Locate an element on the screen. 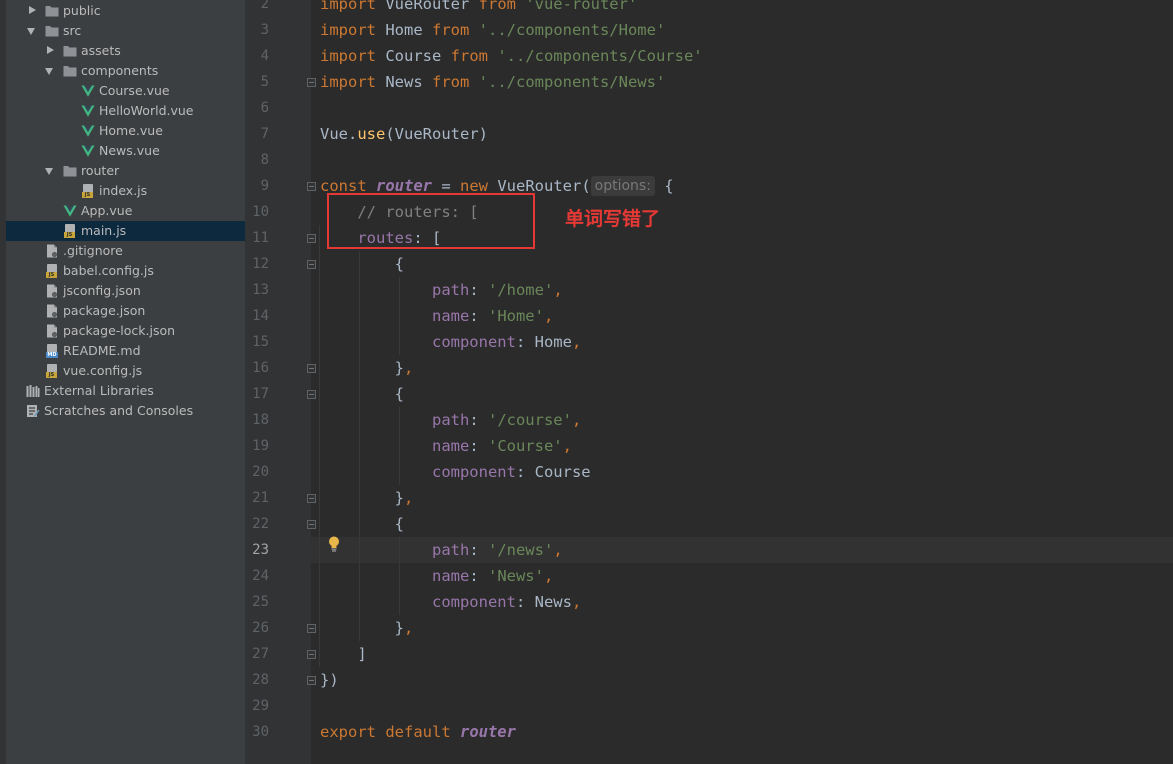 The height and width of the screenshot is (764, 1173). tree-item-scratches-and-consoles: Scratches and Consoles is located at coordinates (125, 411).